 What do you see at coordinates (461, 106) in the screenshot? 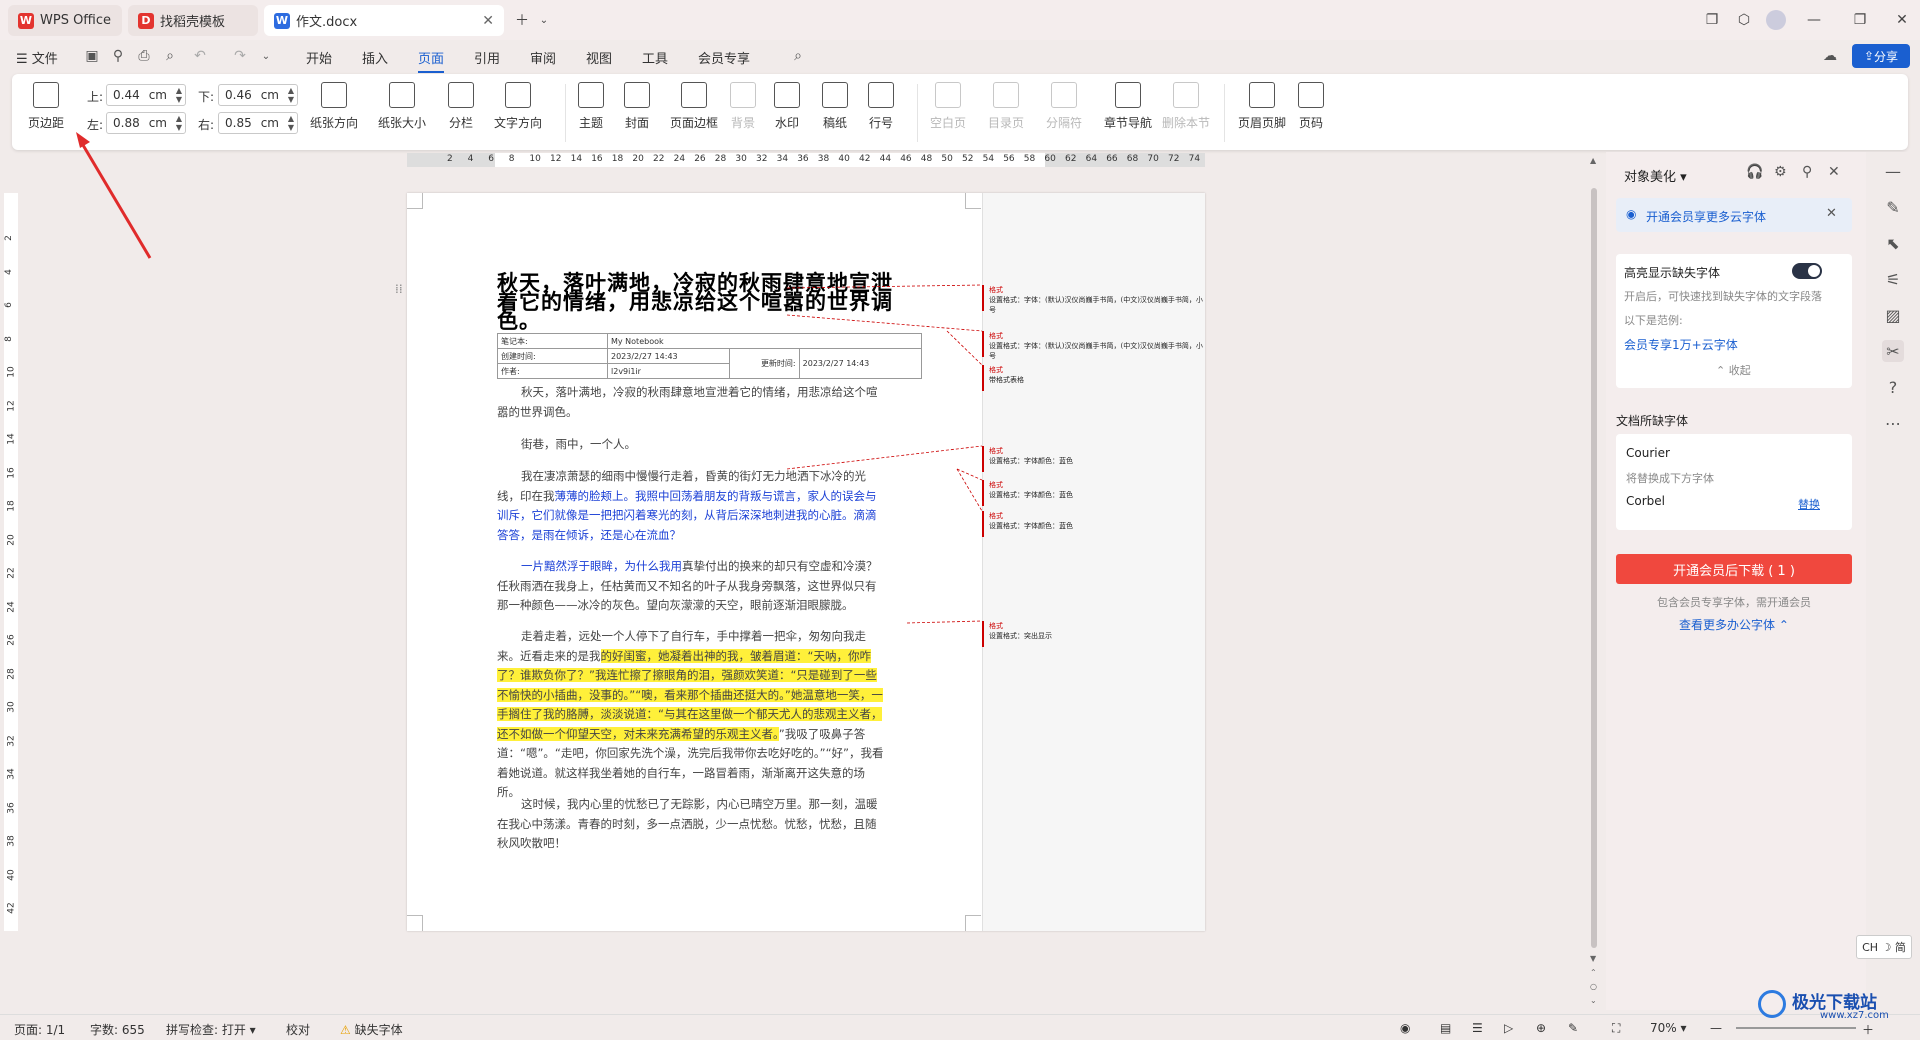
I see `columns-button: 分栏` at bounding box center [461, 106].